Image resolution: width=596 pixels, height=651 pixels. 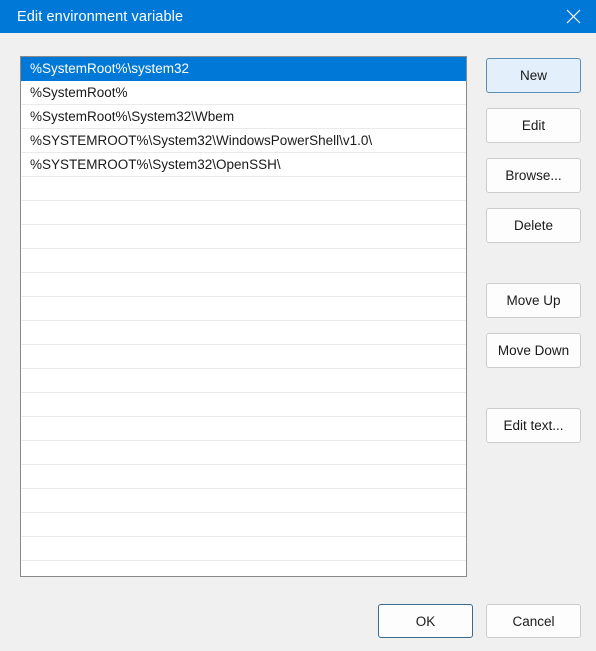 I want to click on move-up-button: Move Up, so click(x=533, y=300).